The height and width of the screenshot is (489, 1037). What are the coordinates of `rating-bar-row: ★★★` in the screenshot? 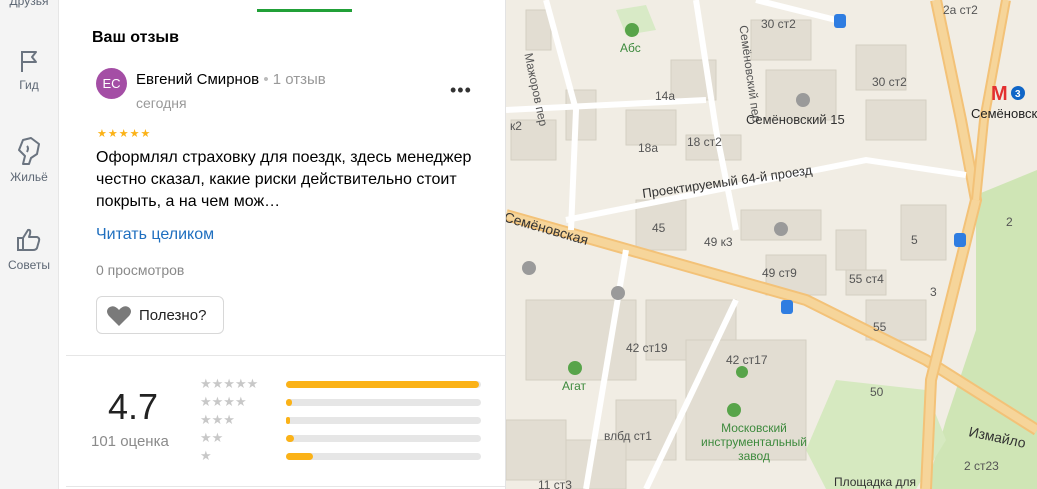 It's located at (341, 419).